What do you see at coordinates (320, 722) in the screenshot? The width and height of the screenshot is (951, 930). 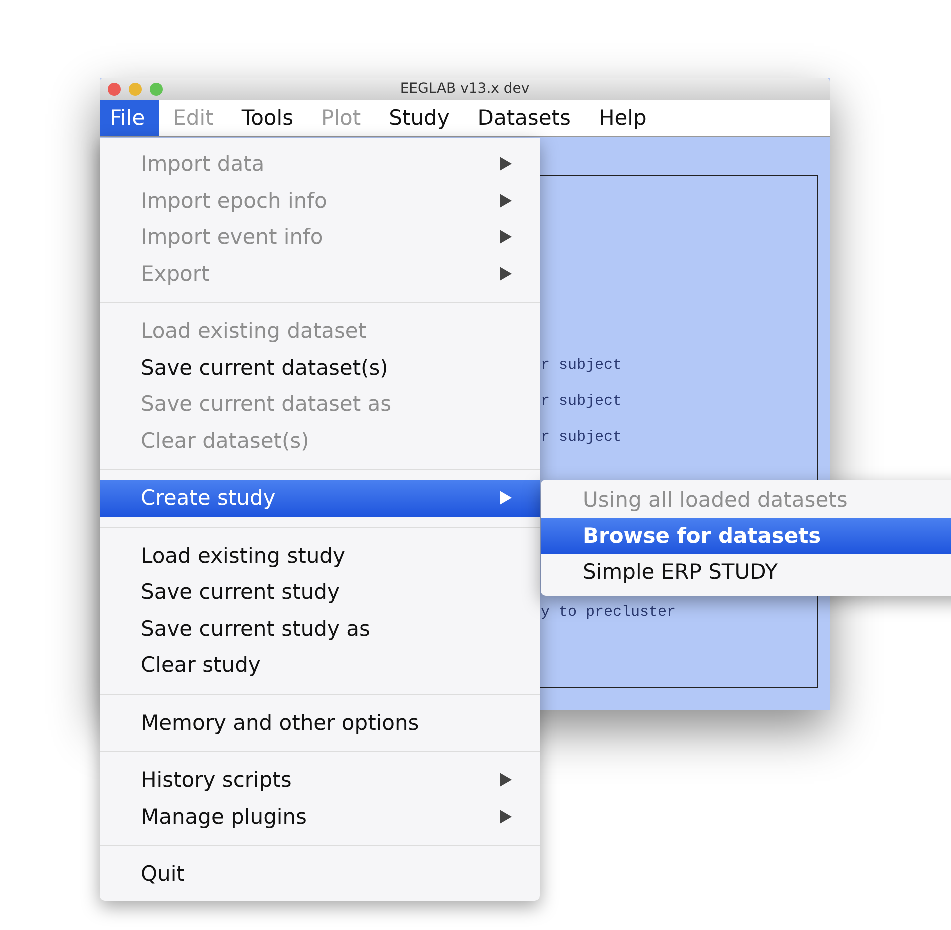 I see `menu-item: Memory and other options` at bounding box center [320, 722].